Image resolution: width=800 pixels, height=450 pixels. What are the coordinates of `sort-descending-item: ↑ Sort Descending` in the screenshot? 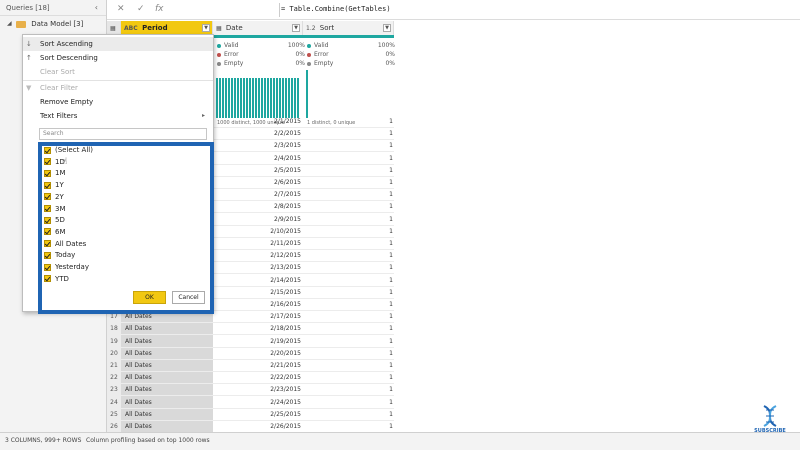 It's located at (118, 58).